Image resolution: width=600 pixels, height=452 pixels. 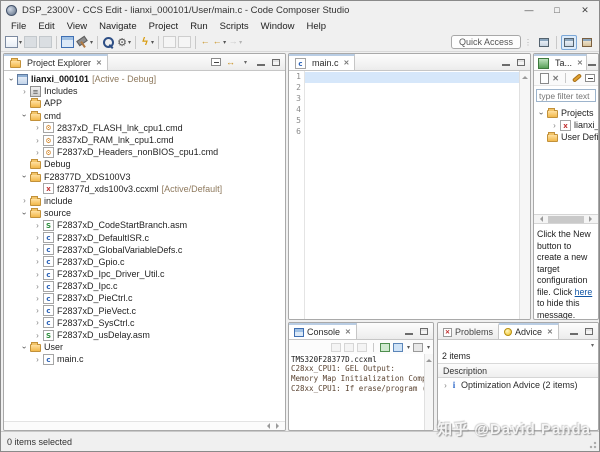 I want to click on filter-field, so click(x=566, y=95).